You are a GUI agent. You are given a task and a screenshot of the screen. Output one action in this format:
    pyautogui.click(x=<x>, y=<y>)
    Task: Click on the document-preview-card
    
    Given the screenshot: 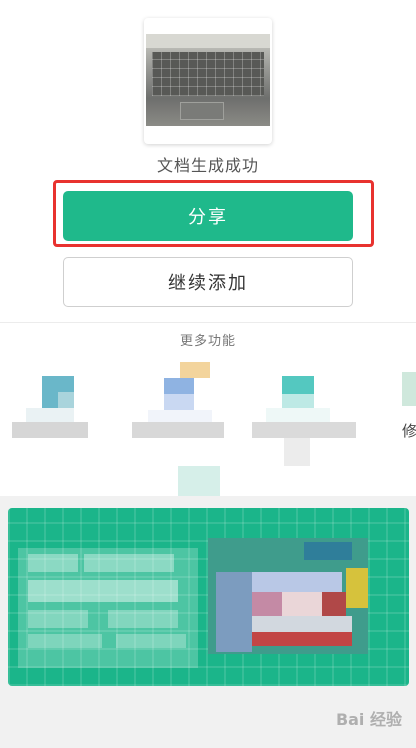 What is the action you would take?
    pyautogui.click(x=208, y=81)
    